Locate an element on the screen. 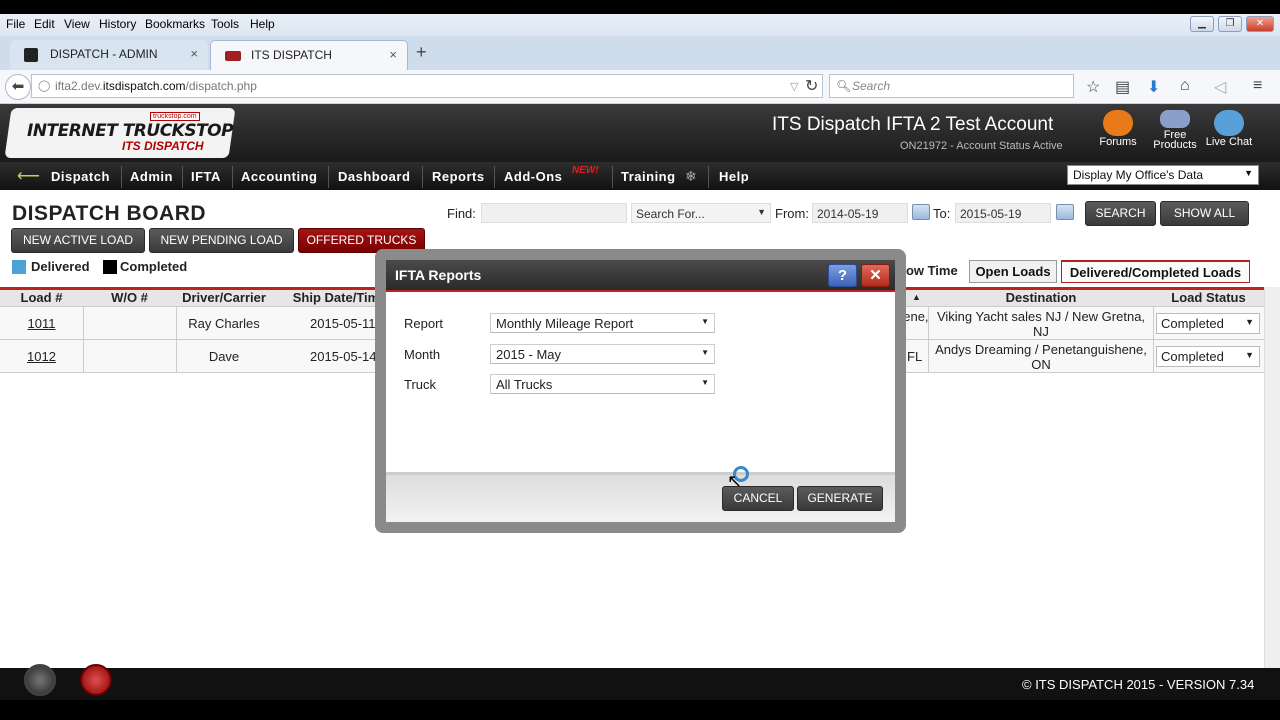 This screenshot has height=720, width=1280. help-icon: ? is located at coordinates (842, 275).